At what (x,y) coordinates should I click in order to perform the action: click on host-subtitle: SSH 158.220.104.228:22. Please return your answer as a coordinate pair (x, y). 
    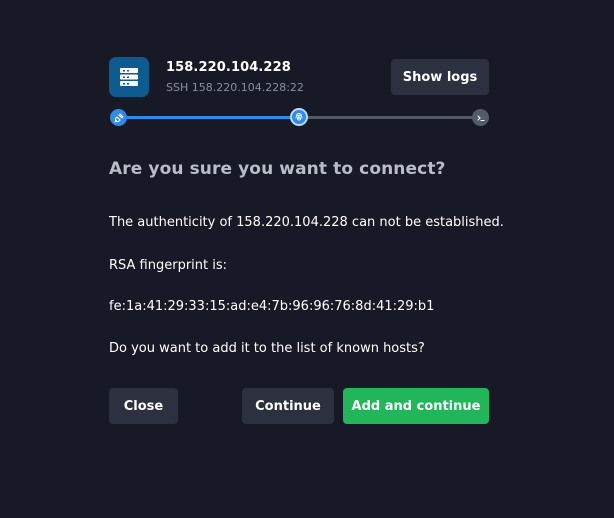
    Looking at the image, I should click on (235, 87).